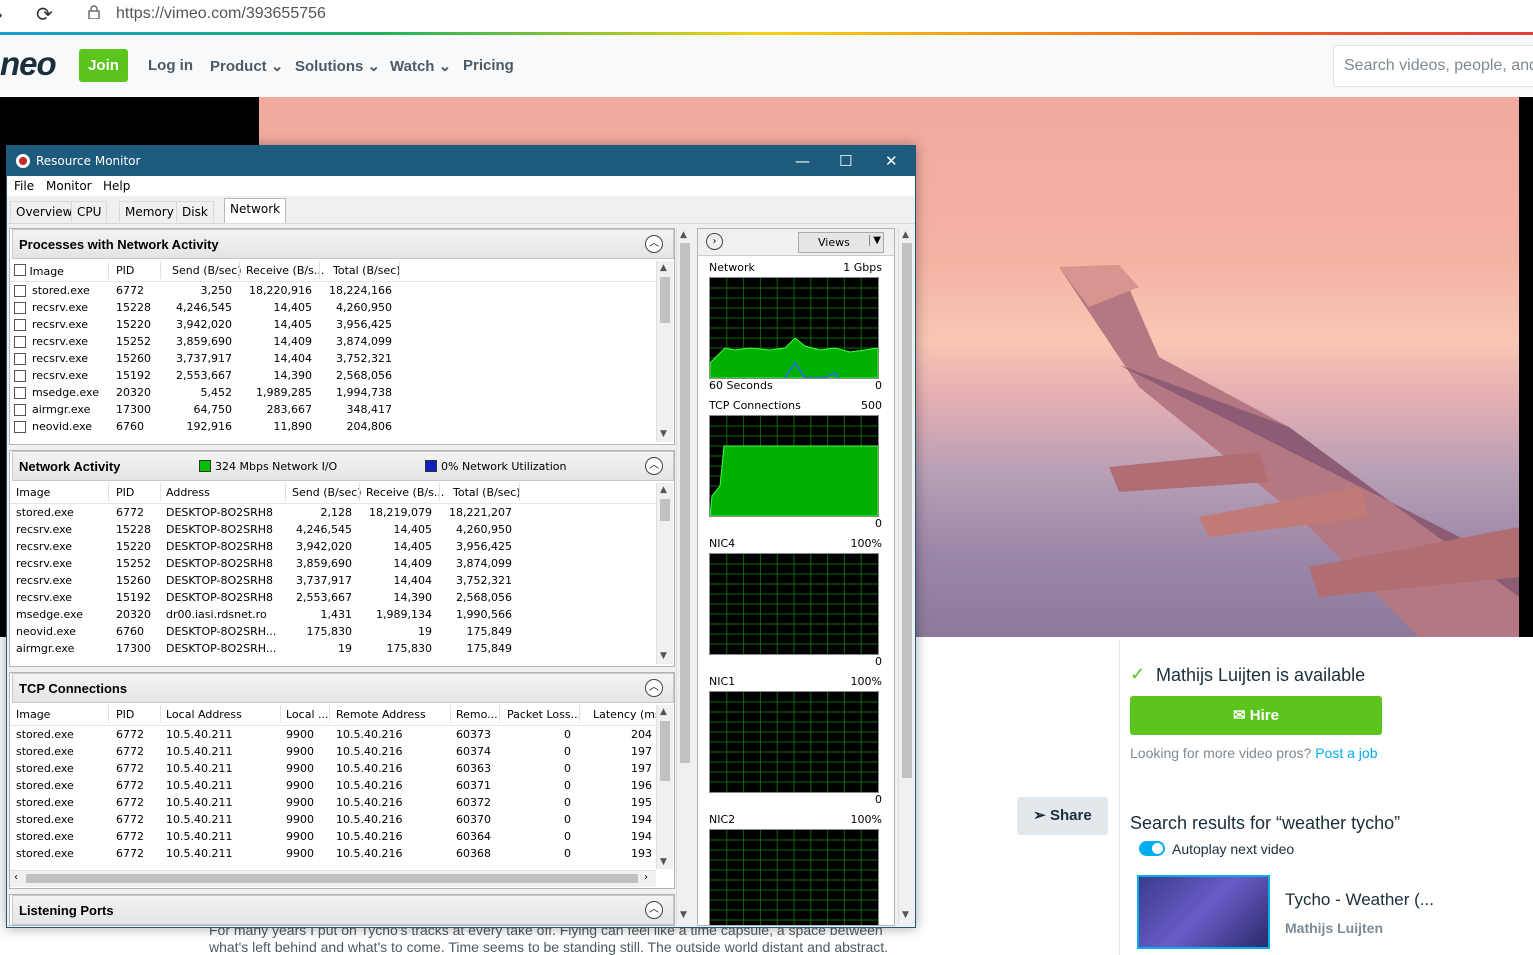 This screenshot has height=955, width=1533. What do you see at coordinates (44, 14) in the screenshot?
I see `reload-icon: ⟳` at bounding box center [44, 14].